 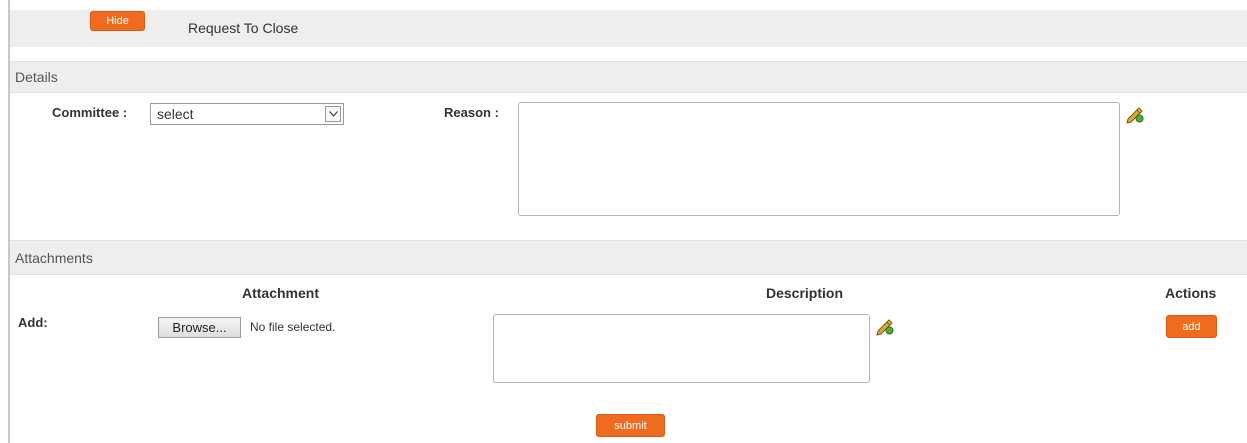 I want to click on description-textarea, so click(x=681, y=348).